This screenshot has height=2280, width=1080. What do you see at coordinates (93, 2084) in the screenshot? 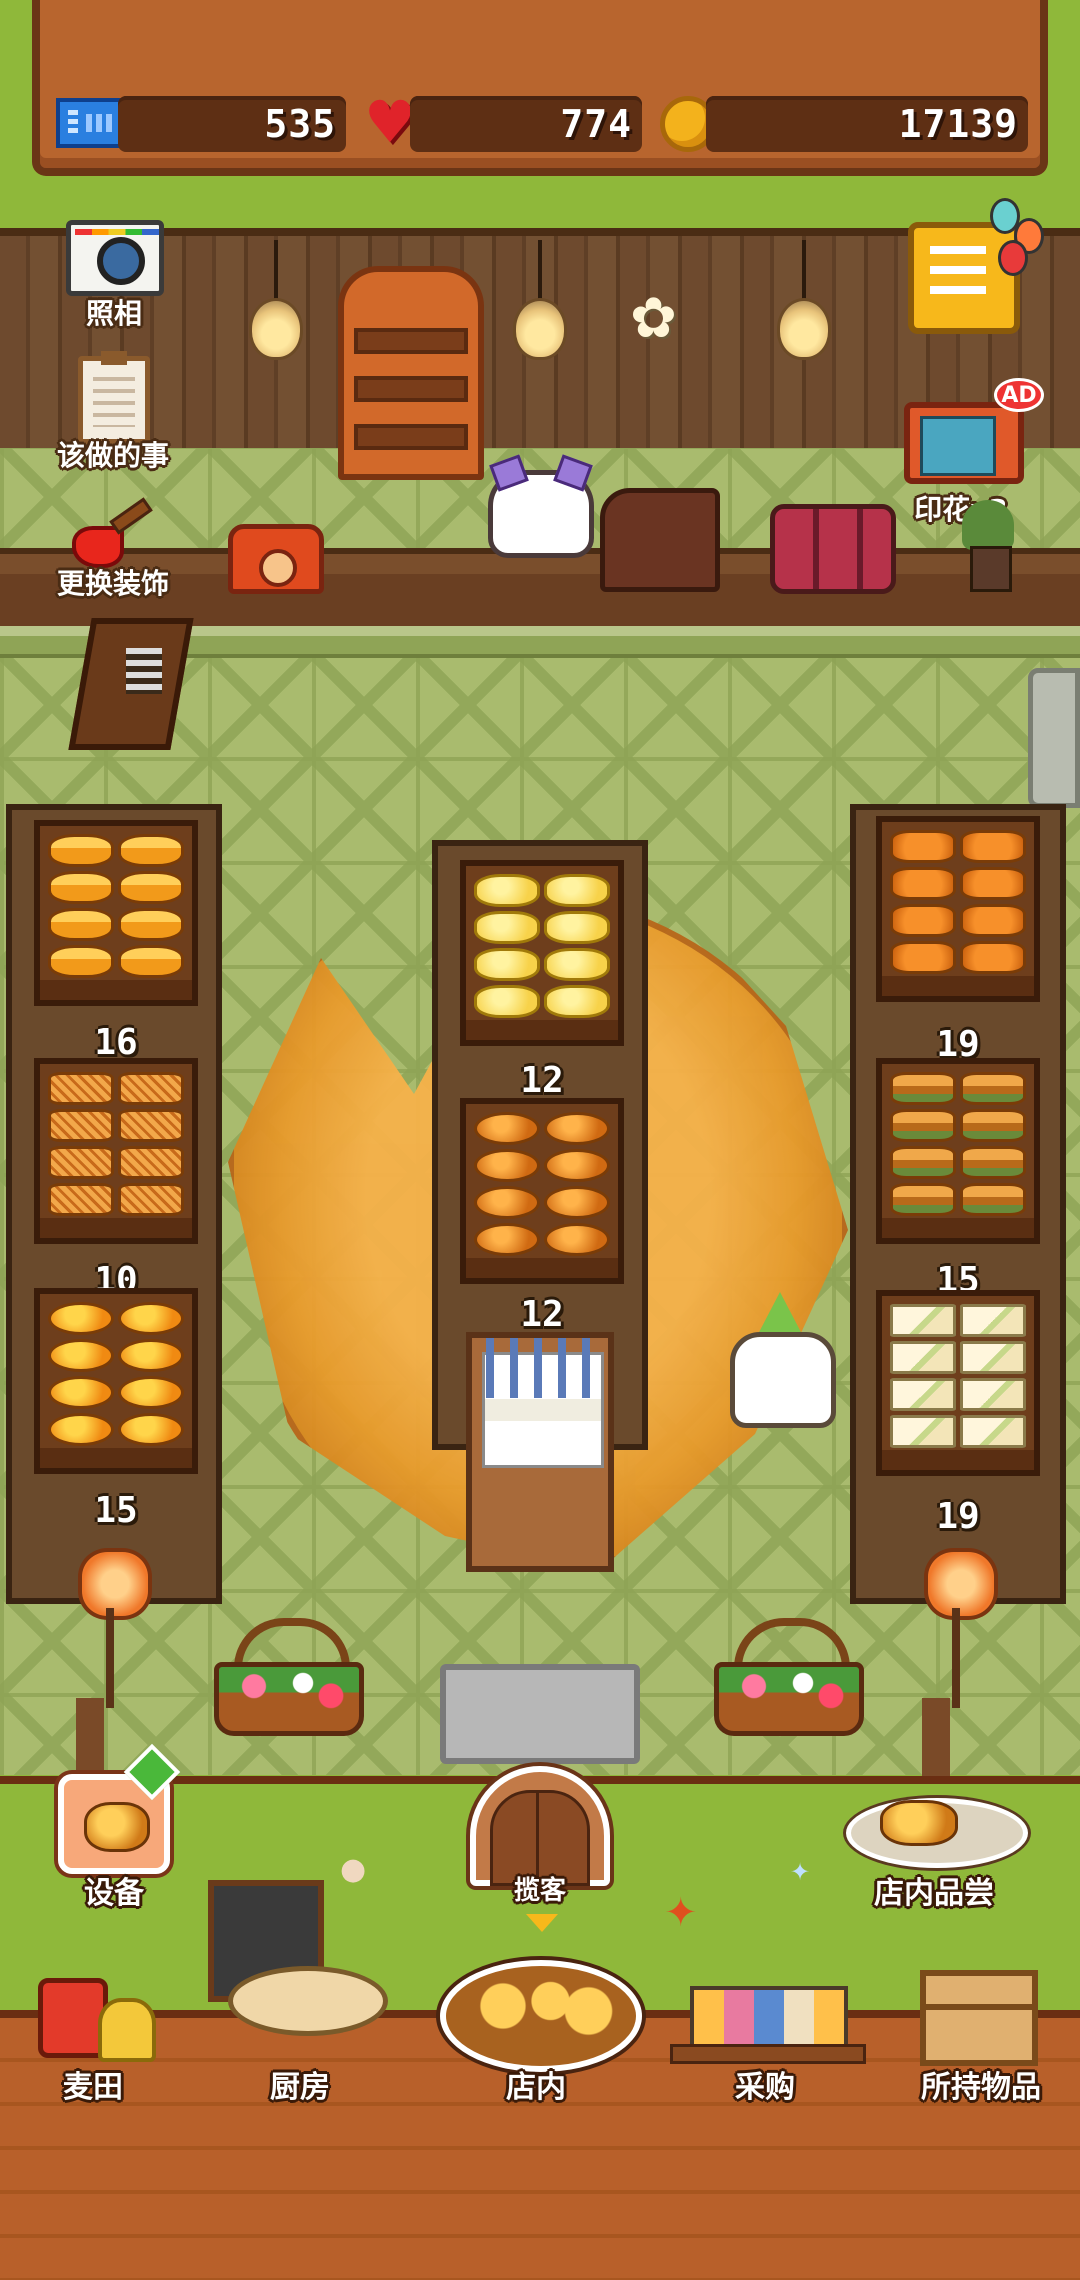
I see `nav-label-wheat: 麦田` at bounding box center [93, 2084].